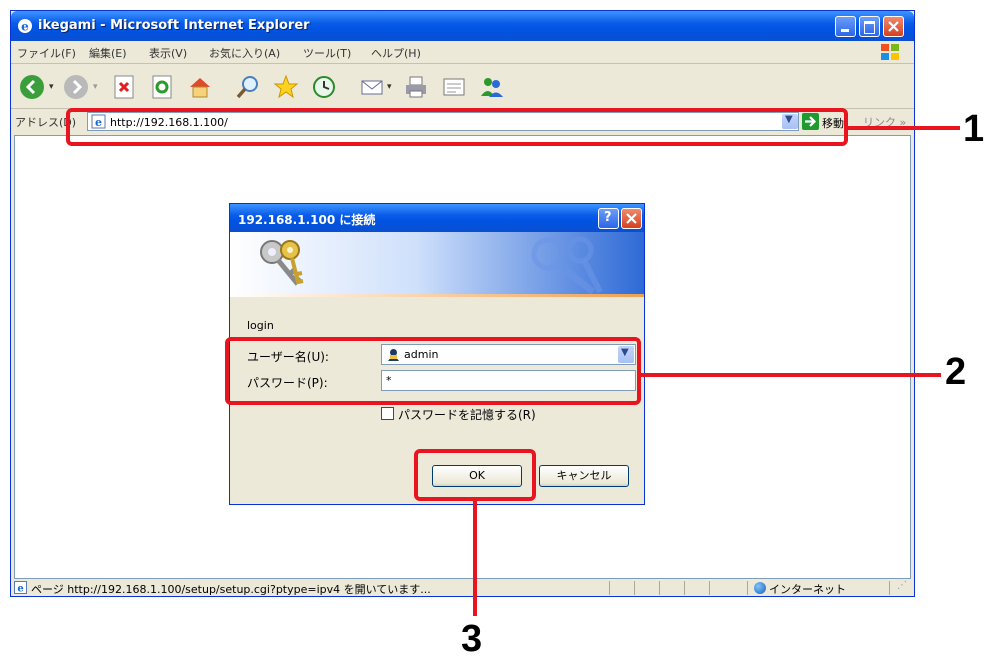 The height and width of the screenshot is (661, 1000). What do you see at coordinates (462, 26) in the screenshot?
I see `title-bar: e ikegami - Microsoft Internet Explorer` at bounding box center [462, 26].